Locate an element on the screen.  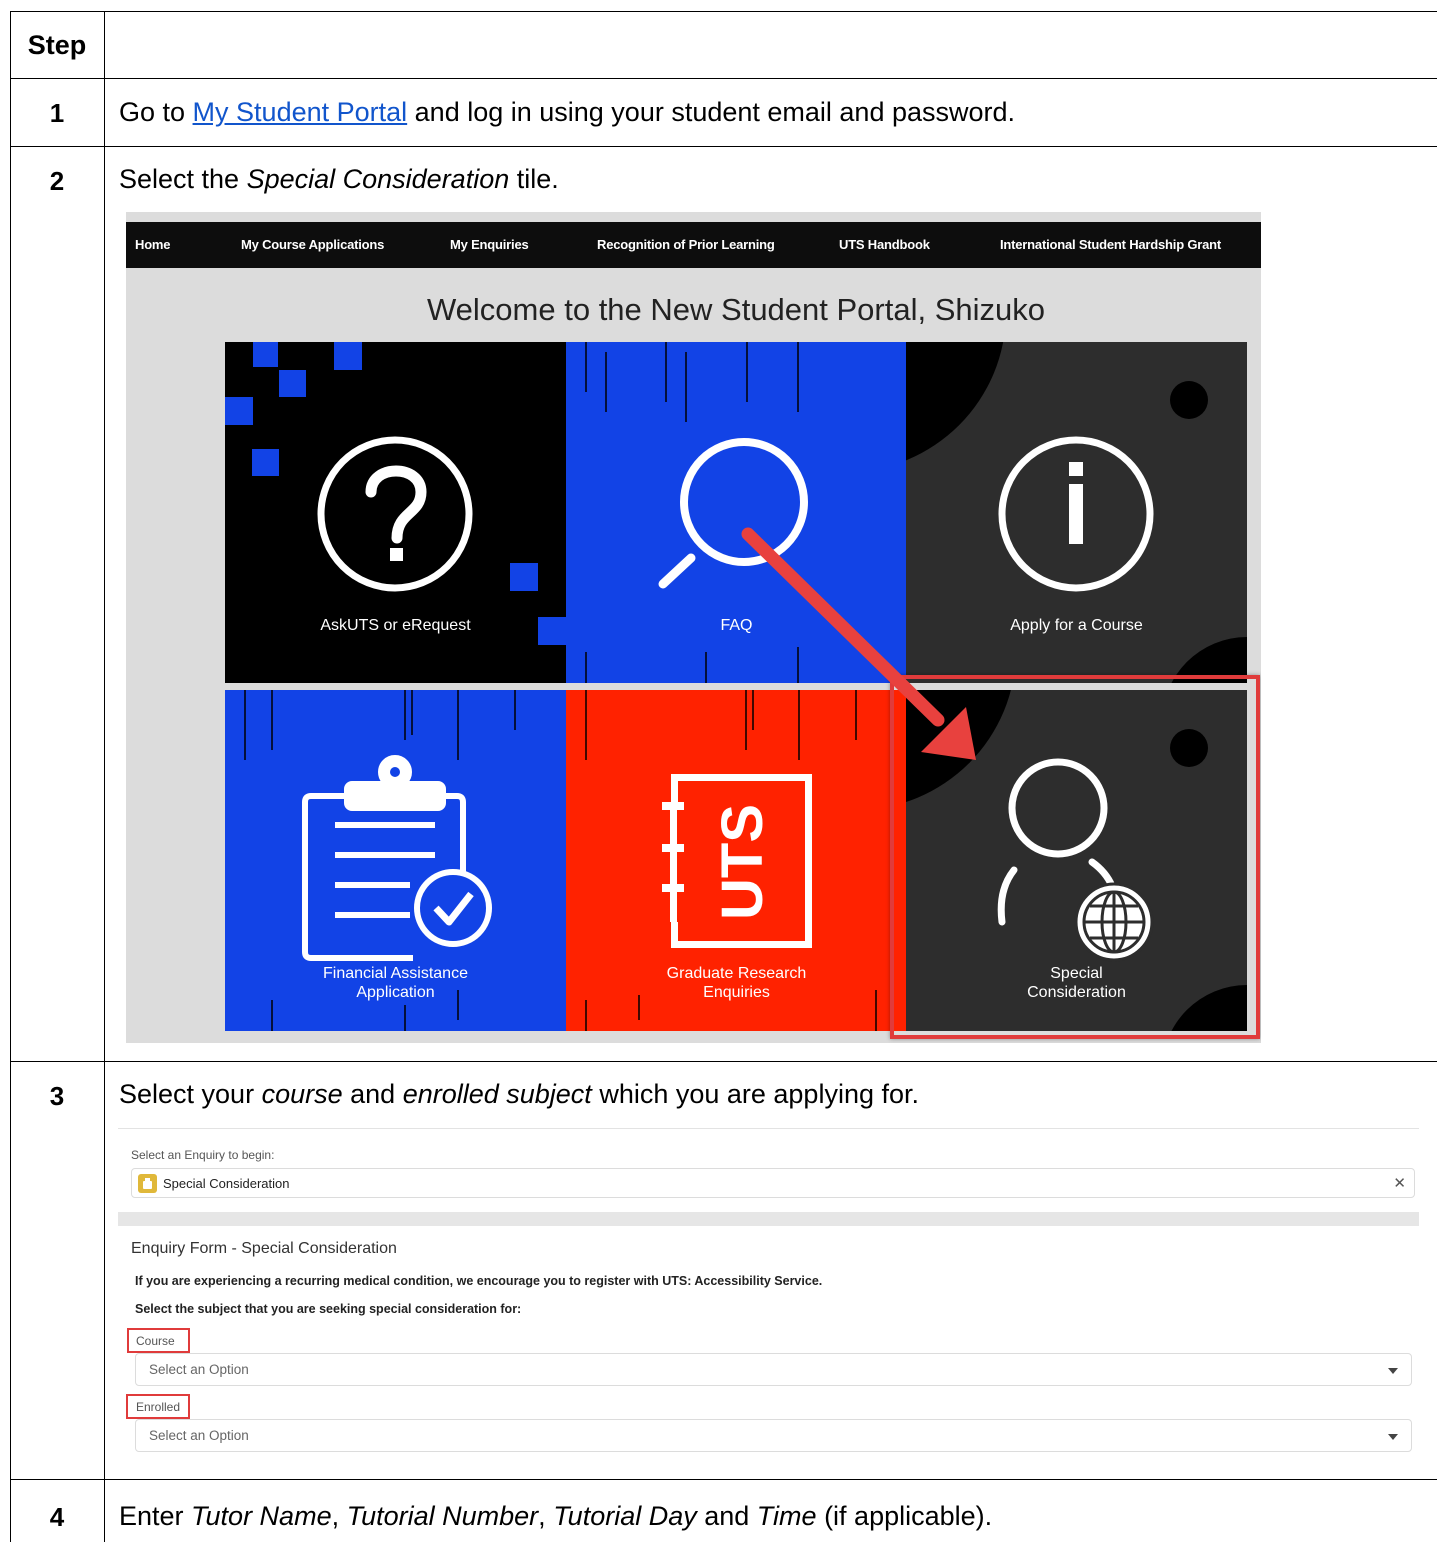
step-number-2: 2 is located at coordinates (57, 181).